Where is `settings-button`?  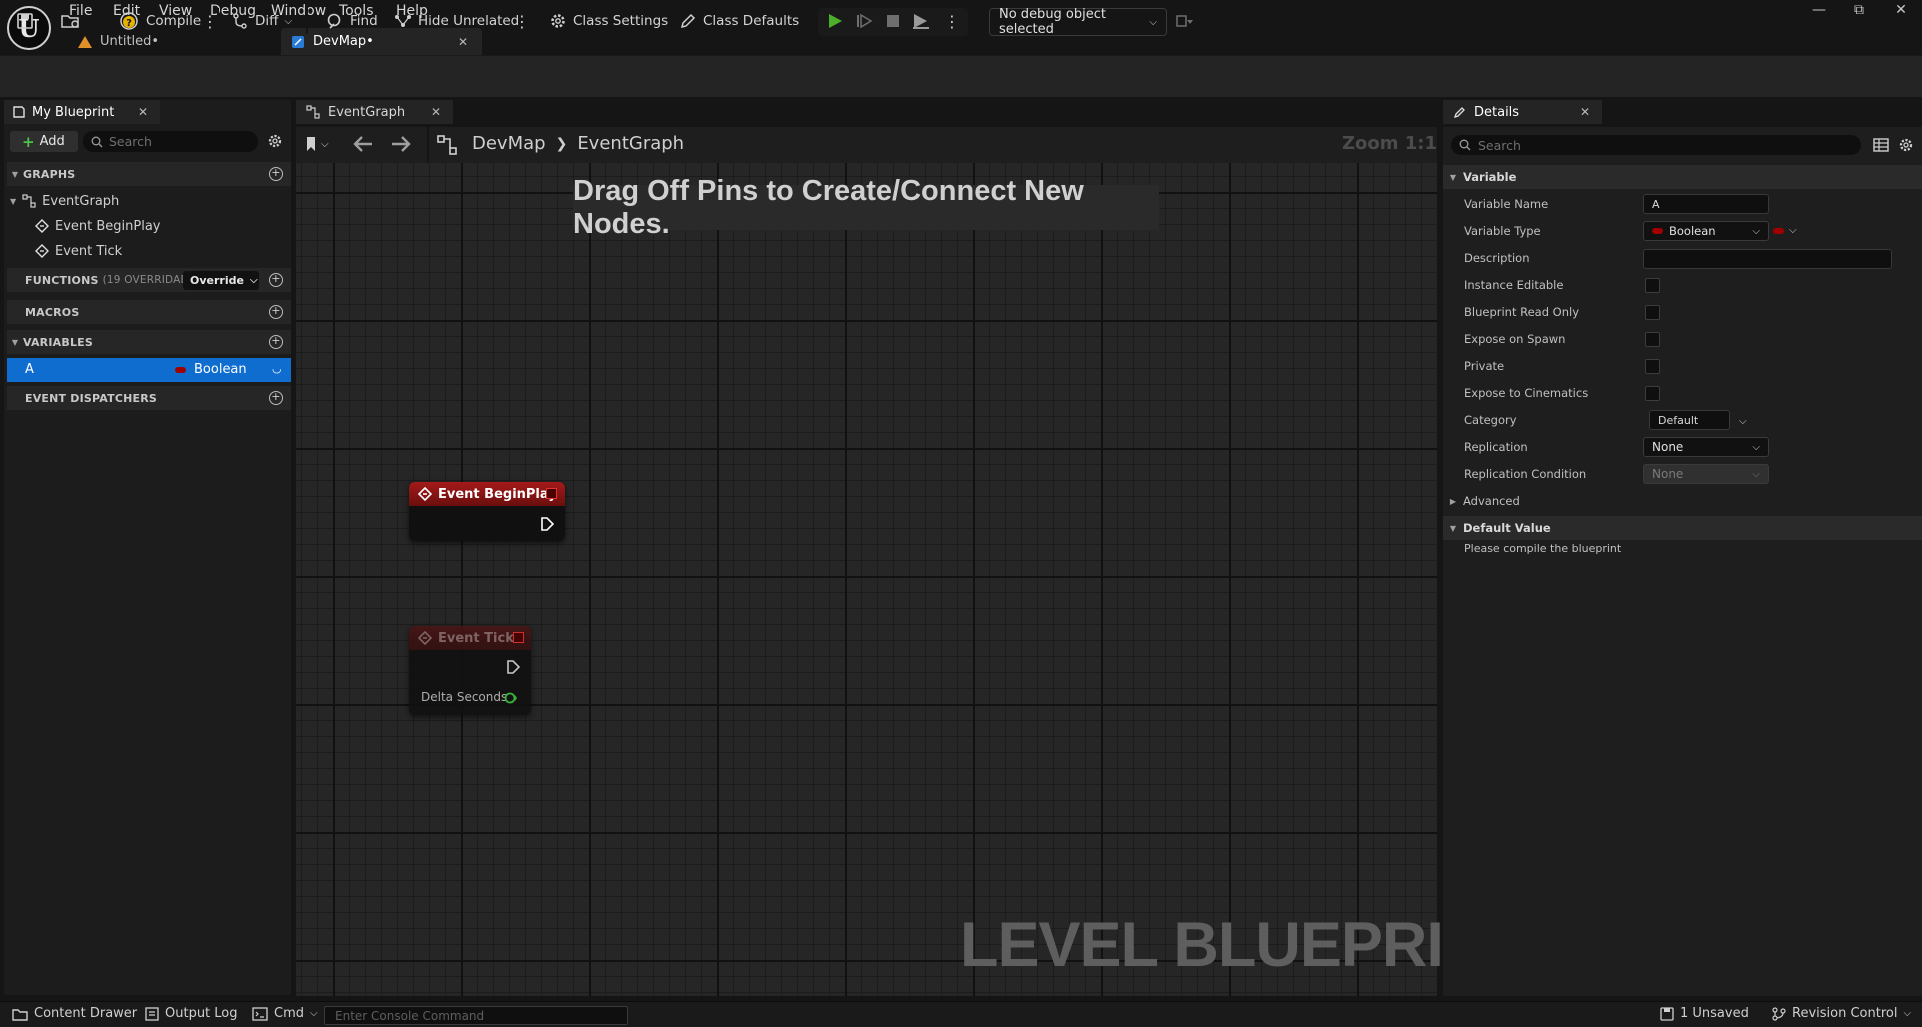 settings-button is located at coordinates (275, 141).